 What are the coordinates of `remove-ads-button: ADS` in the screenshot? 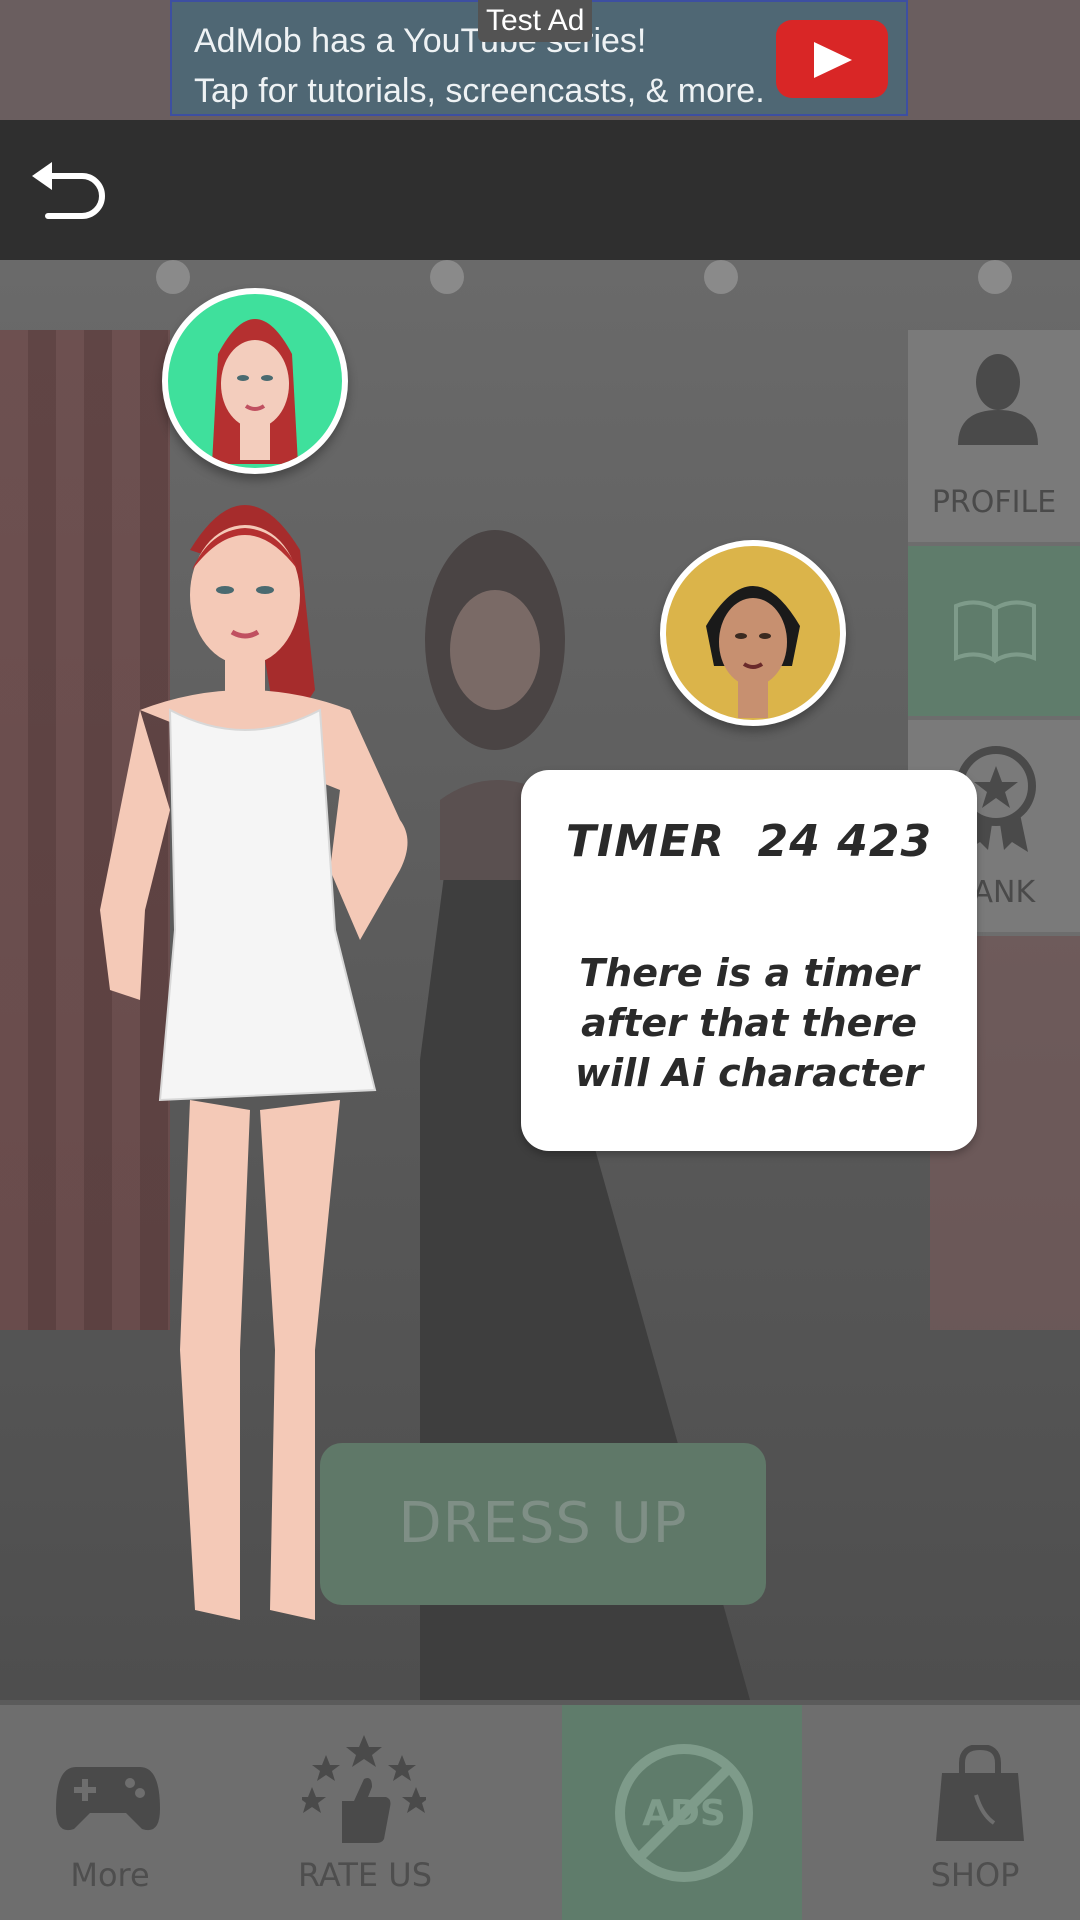 It's located at (682, 1812).